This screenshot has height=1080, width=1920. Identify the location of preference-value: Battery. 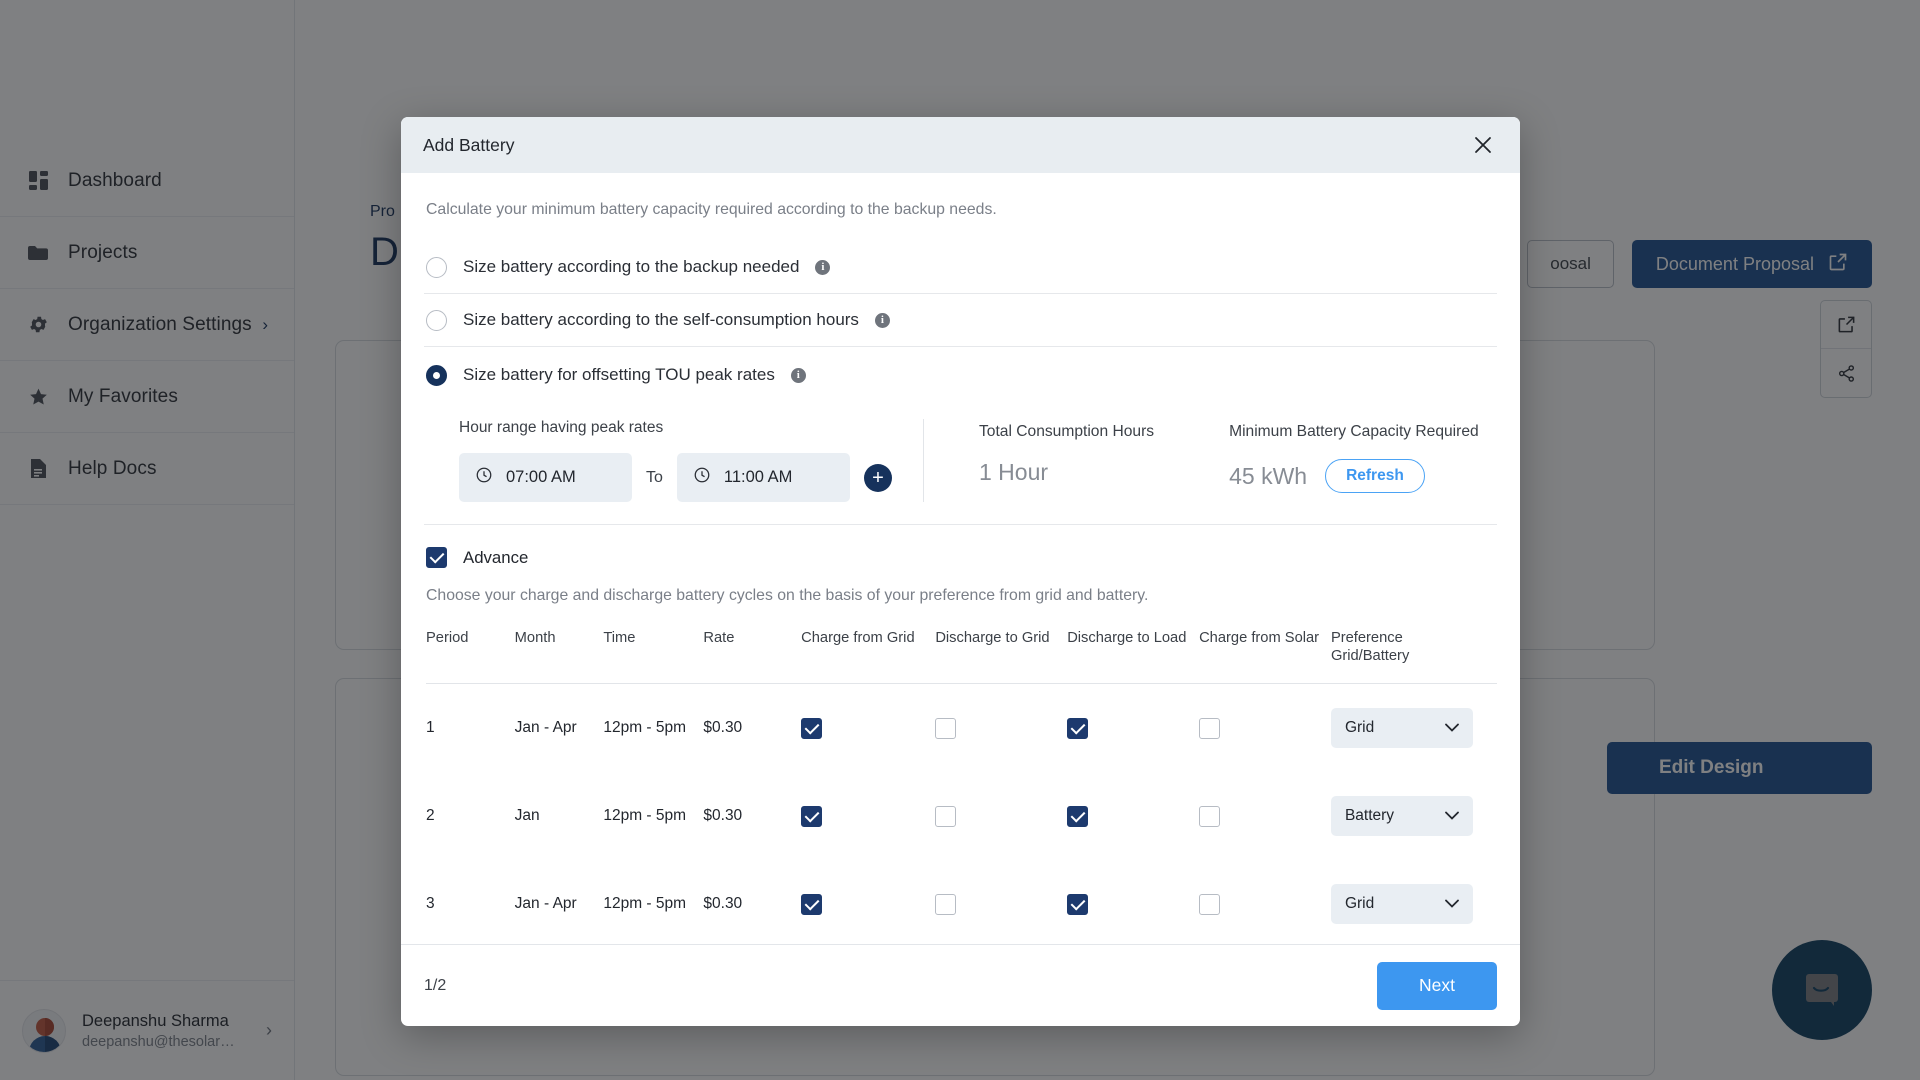
(1369, 815).